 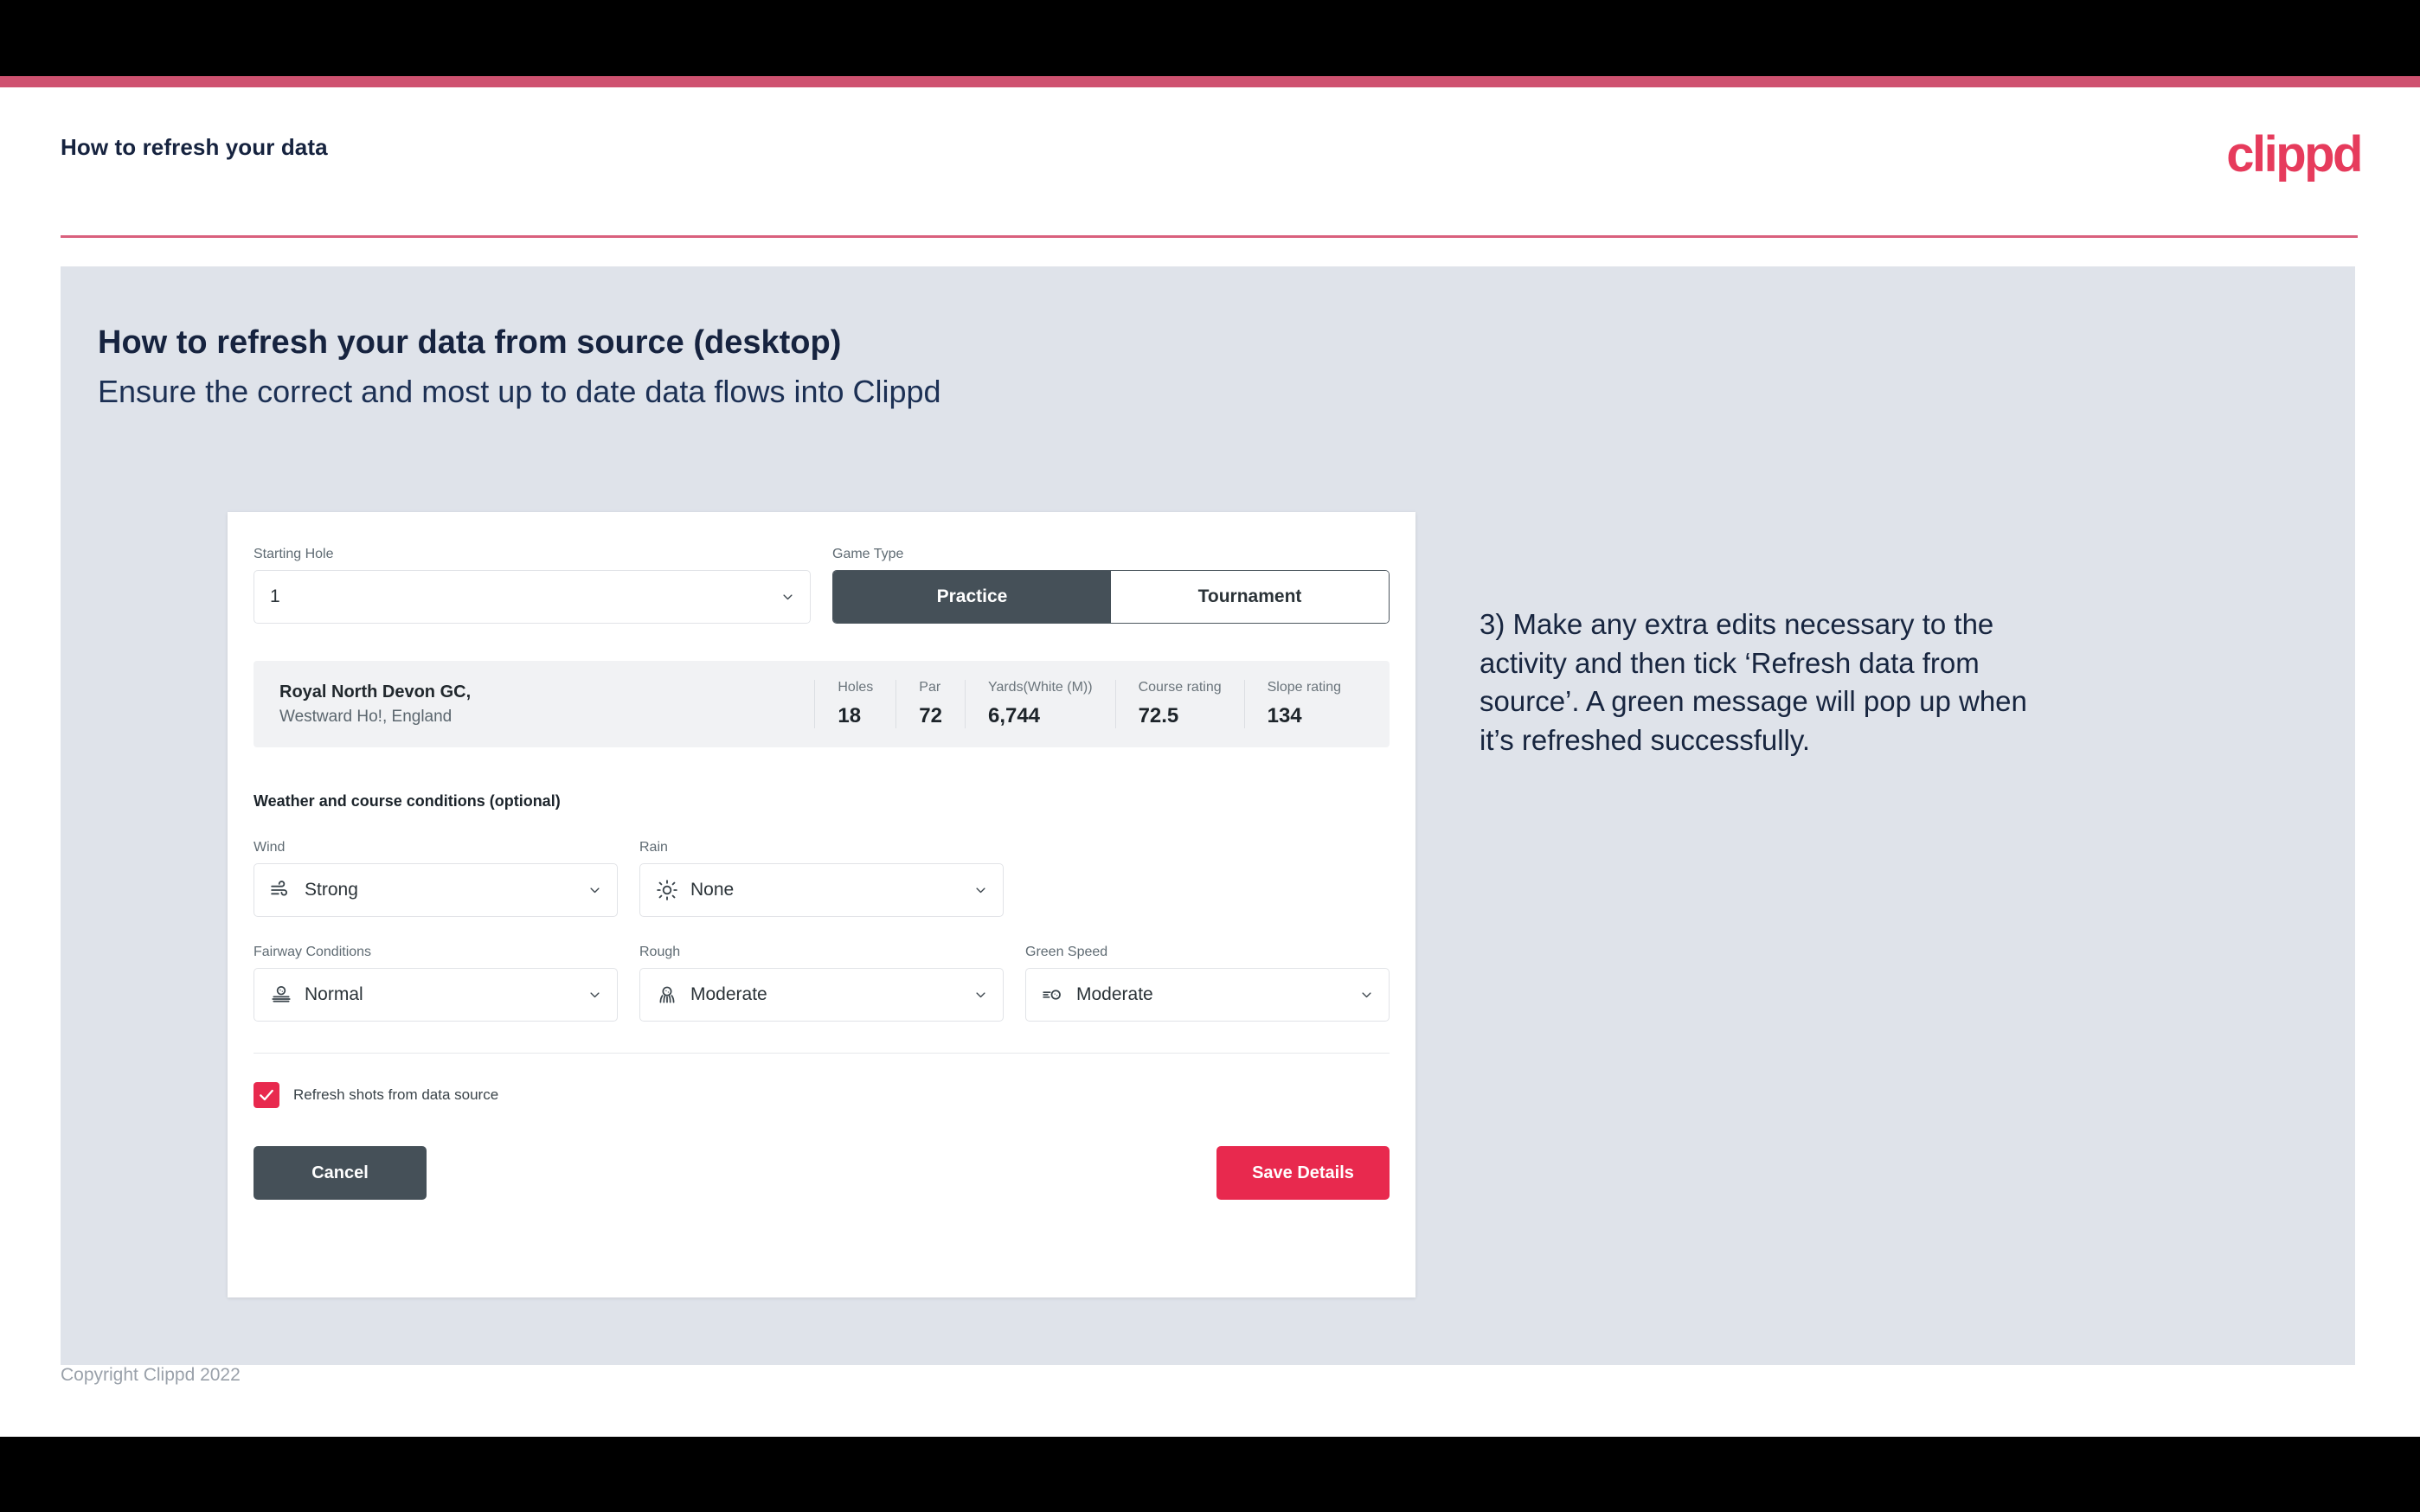 I want to click on accent-stripe, so click(x=1210, y=81).